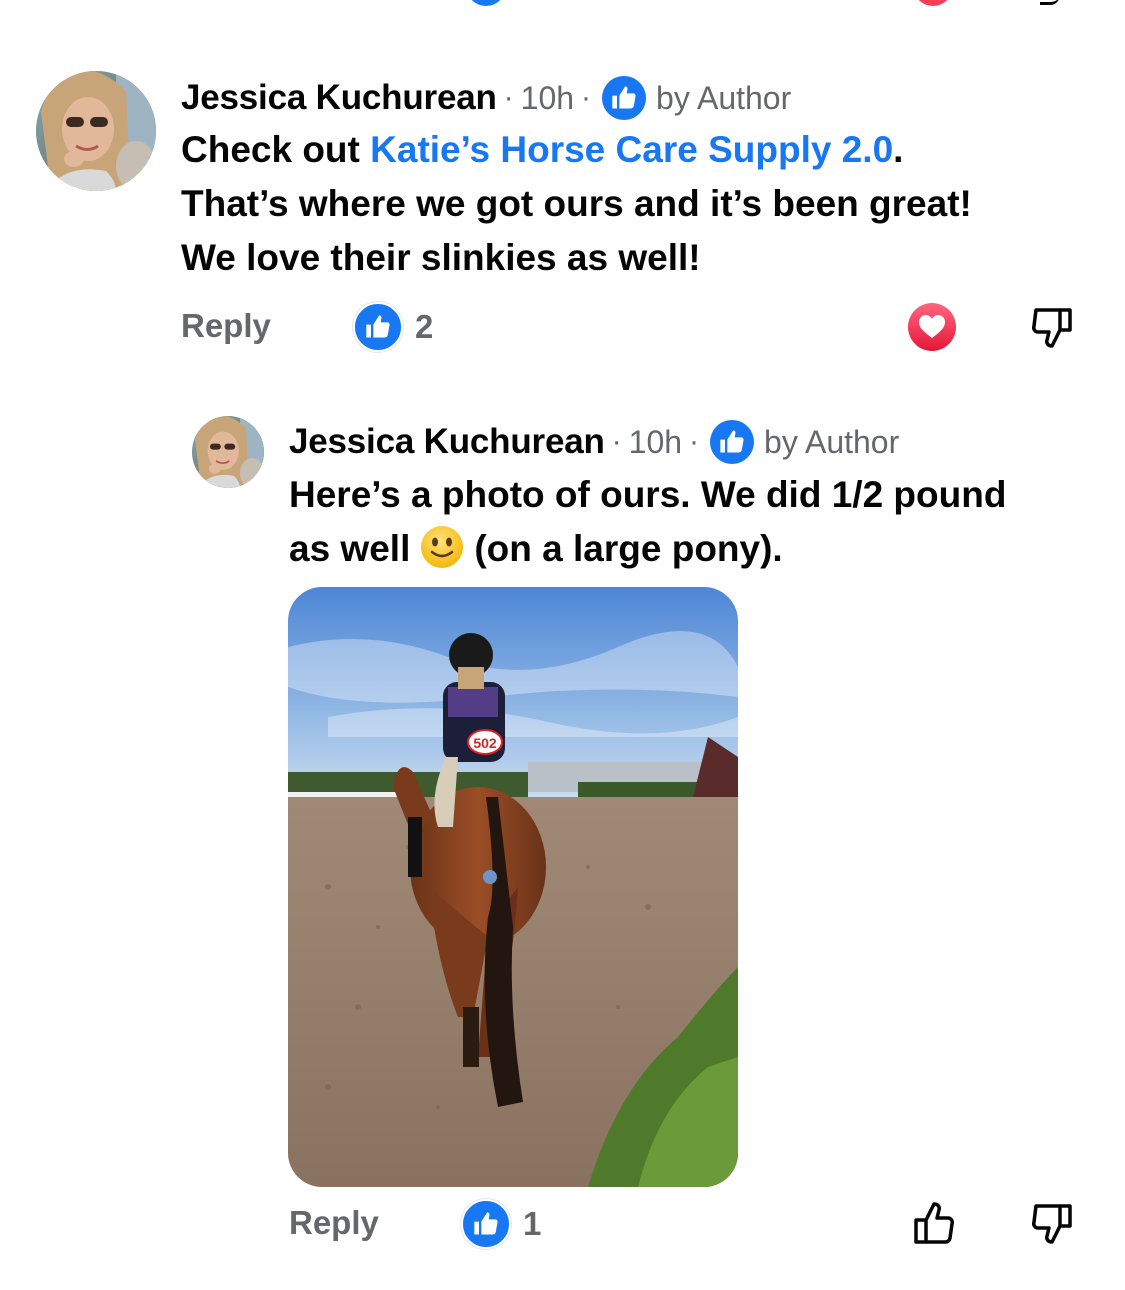 Image resolution: width=1125 pixels, height=1290 pixels. What do you see at coordinates (631, 149) in the screenshot?
I see `store-link: Katie’s Horse Care Supply 2.0` at bounding box center [631, 149].